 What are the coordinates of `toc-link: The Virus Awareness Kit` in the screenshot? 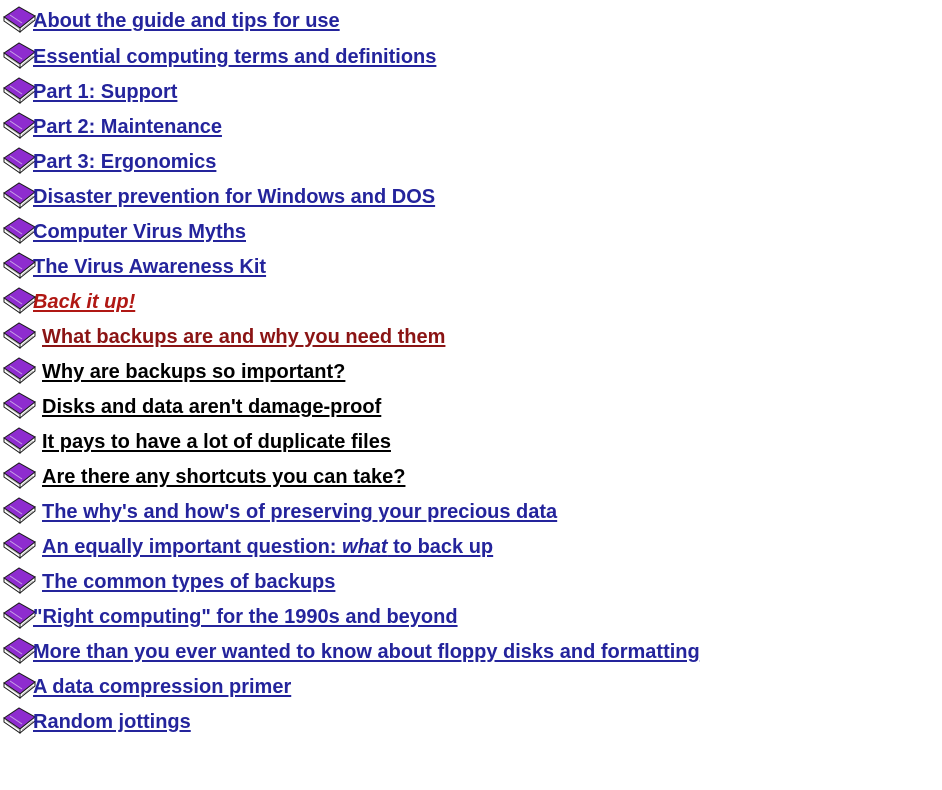 It's located at (149, 267).